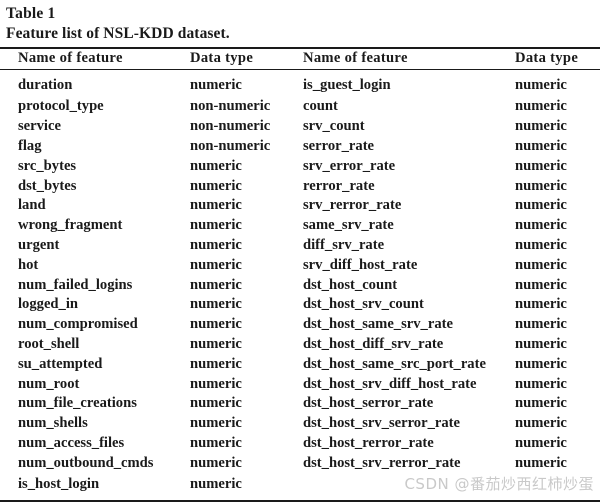  What do you see at coordinates (49, 383) in the screenshot?
I see `cell-feature-name-left: num_root` at bounding box center [49, 383].